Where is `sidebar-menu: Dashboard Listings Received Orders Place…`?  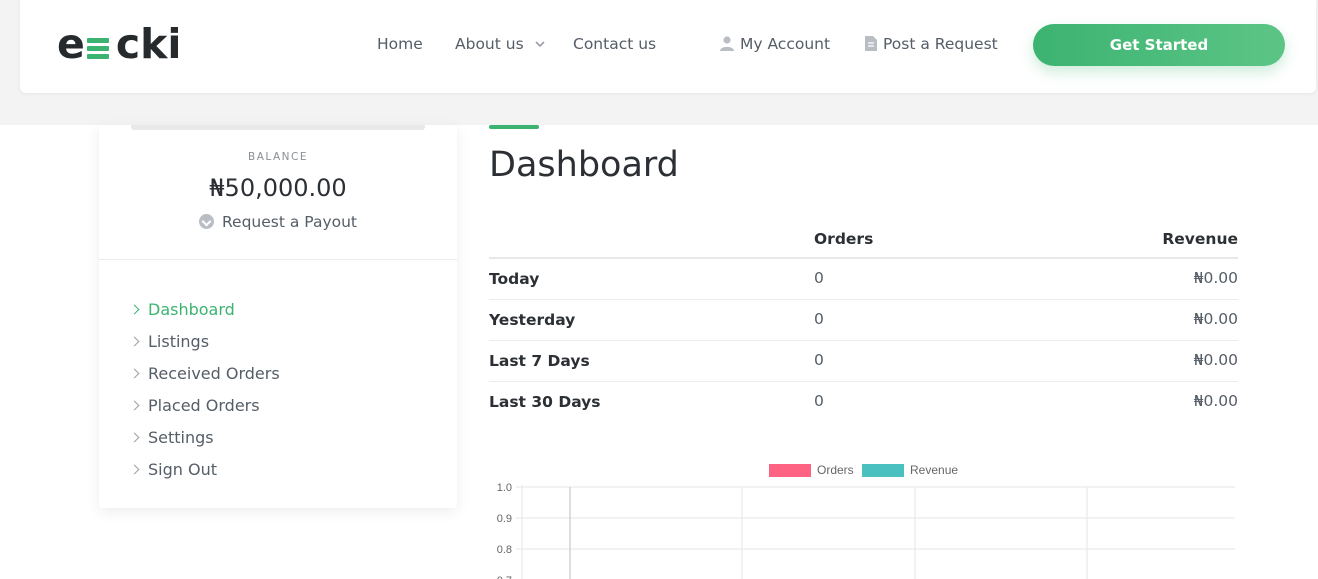
sidebar-menu: Dashboard Listings Received Orders Place… is located at coordinates (204, 389).